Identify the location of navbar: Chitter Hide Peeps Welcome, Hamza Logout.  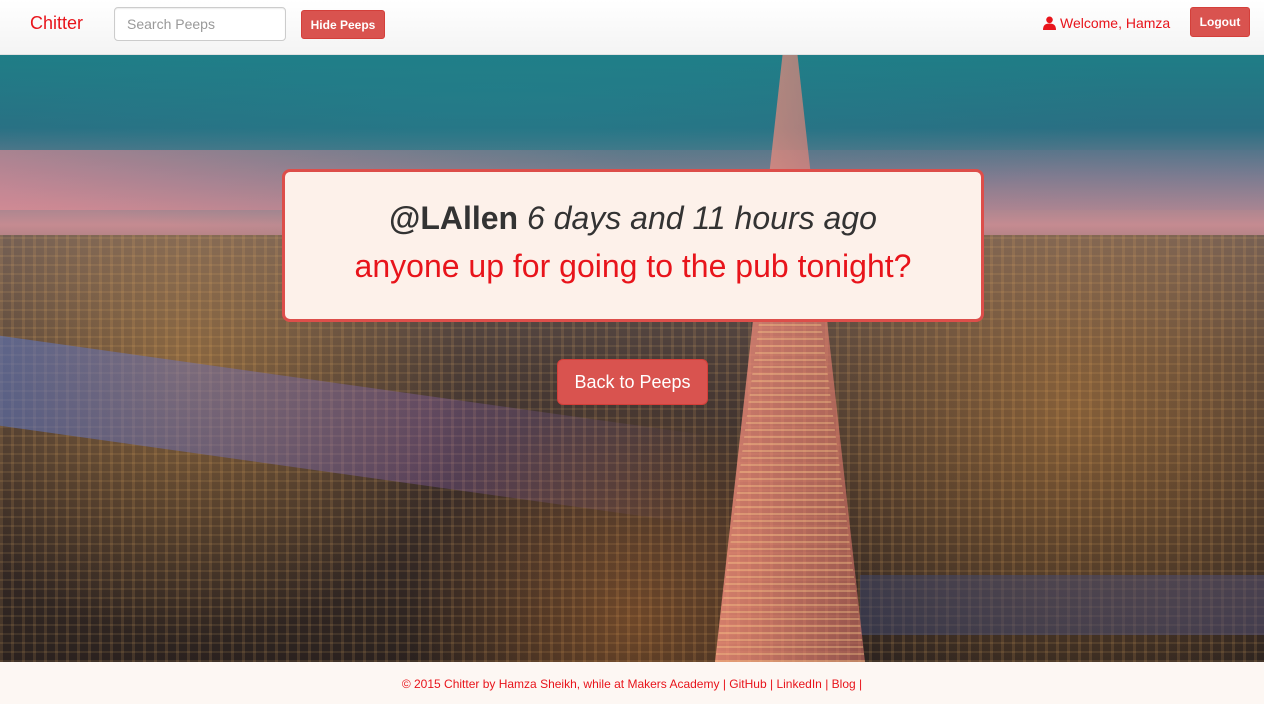
(632, 27).